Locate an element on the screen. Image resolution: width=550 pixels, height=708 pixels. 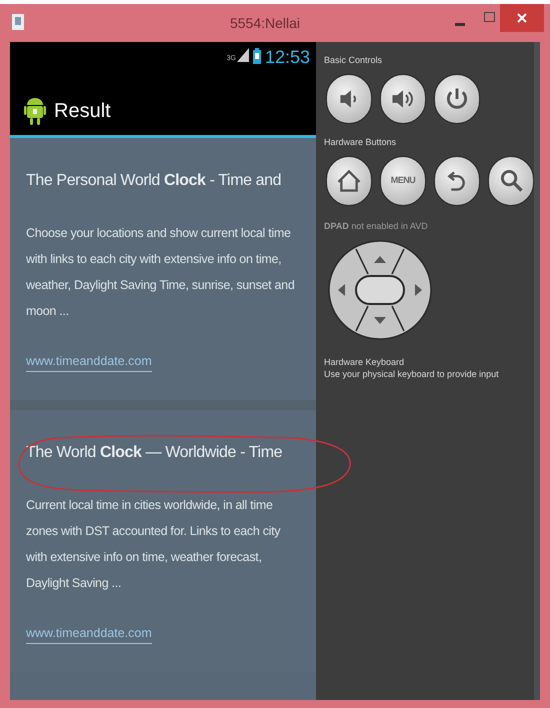
dpad-control is located at coordinates (380, 290).